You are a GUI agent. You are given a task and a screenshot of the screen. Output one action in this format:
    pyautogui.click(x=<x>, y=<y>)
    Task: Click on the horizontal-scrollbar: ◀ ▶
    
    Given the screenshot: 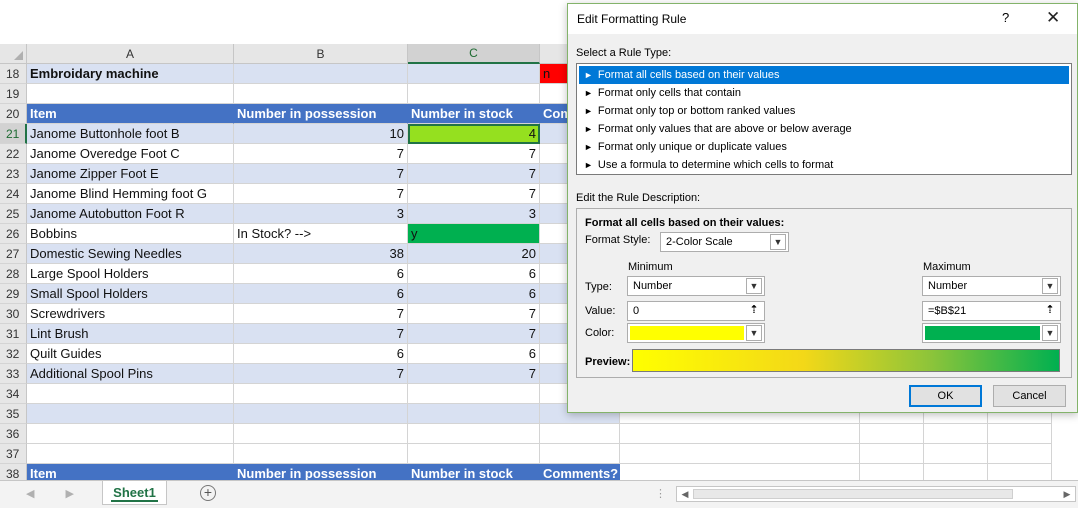 What is the action you would take?
    pyautogui.click(x=876, y=494)
    